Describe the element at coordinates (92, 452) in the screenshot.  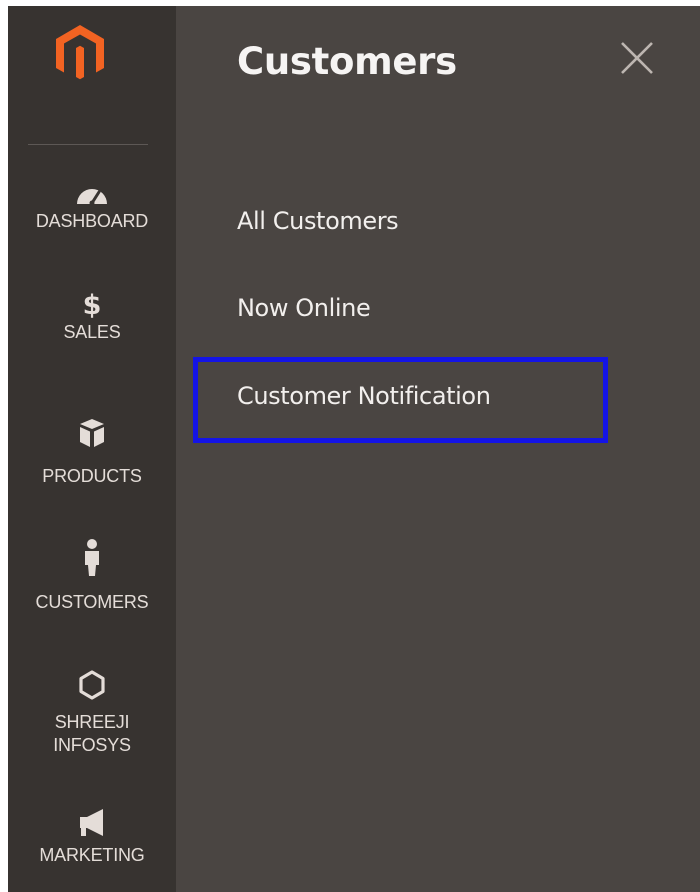
I see `nav-item-products: PRODUCTS` at that location.